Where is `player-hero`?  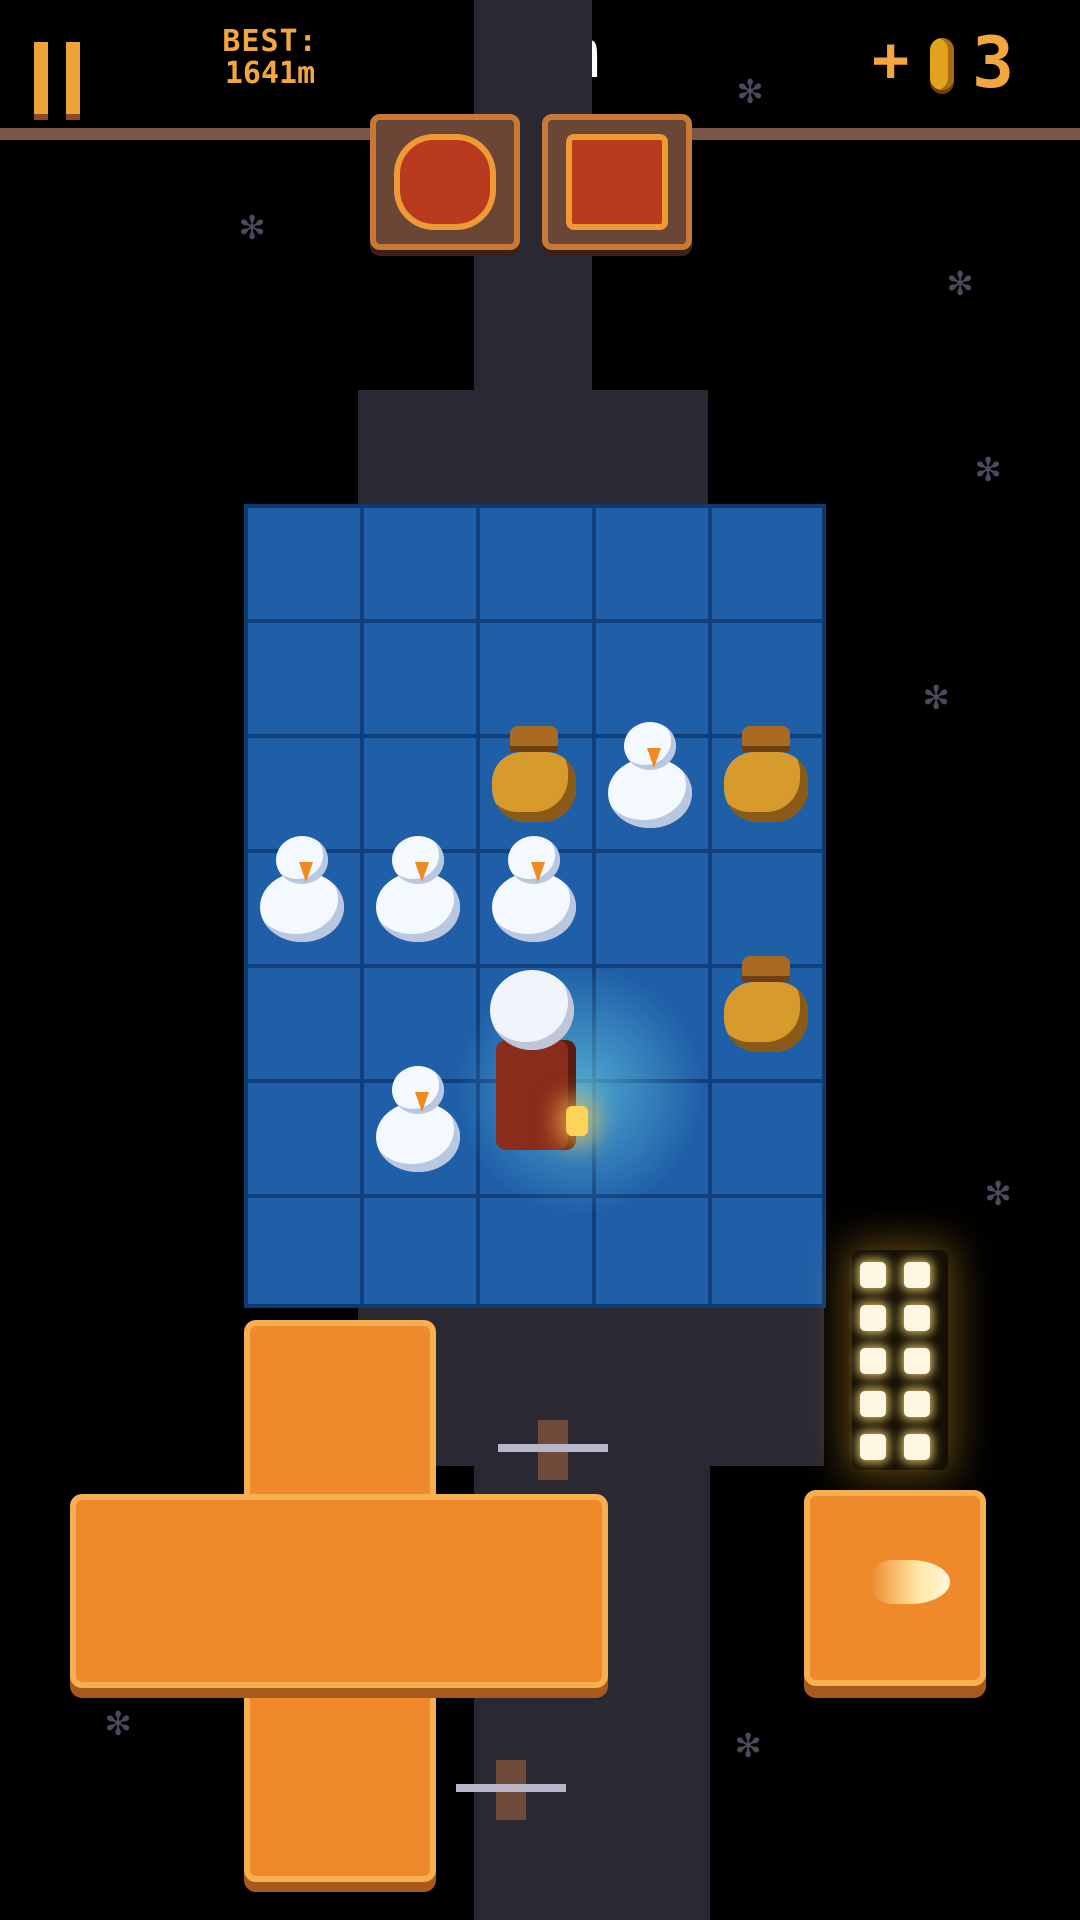
player-hero is located at coordinates (533, 1075).